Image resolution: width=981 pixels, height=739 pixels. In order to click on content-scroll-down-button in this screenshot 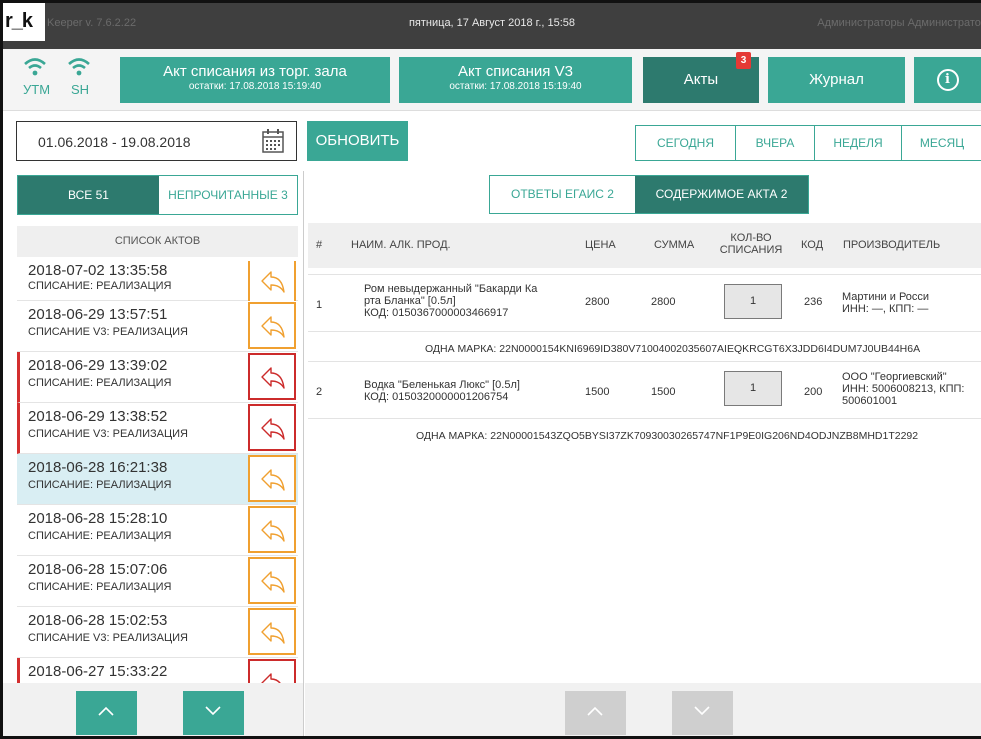, I will do `click(702, 713)`.